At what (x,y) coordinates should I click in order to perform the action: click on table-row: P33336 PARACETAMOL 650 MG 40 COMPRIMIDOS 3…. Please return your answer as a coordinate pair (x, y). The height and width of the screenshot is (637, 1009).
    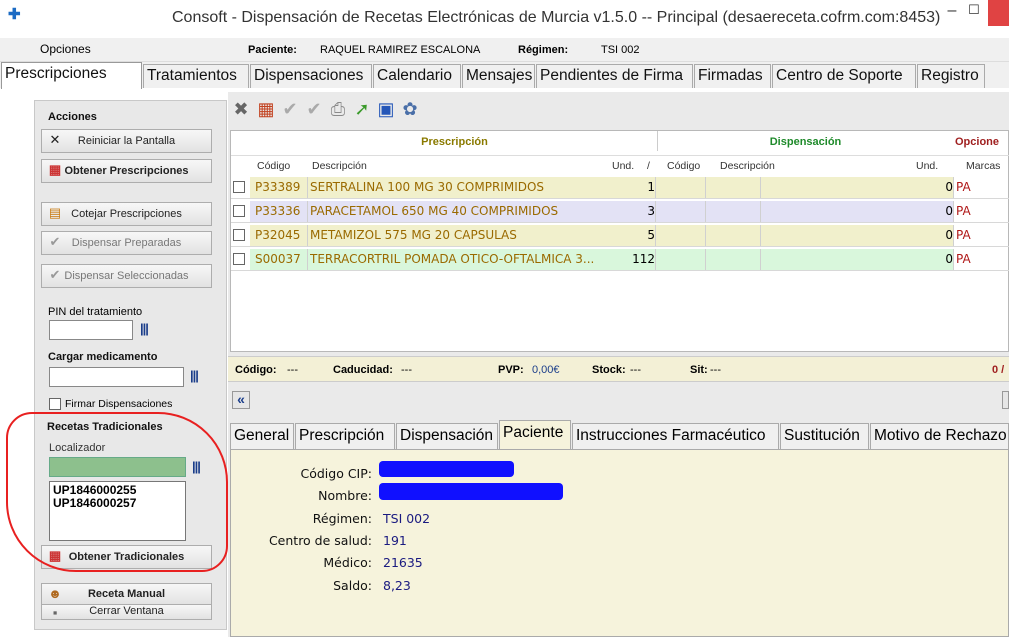
    Looking at the image, I should click on (620, 212).